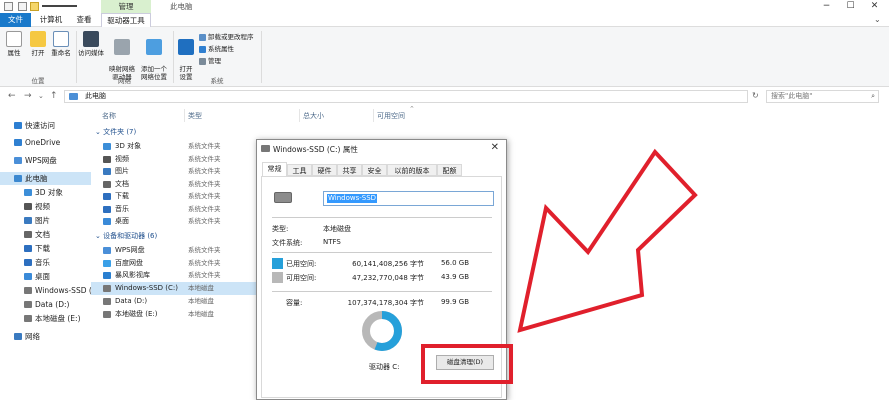 The image size is (889, 400). Describe the element at coordinates (607, 240) in the screenshot. I see `annotation-arrow` at that location.